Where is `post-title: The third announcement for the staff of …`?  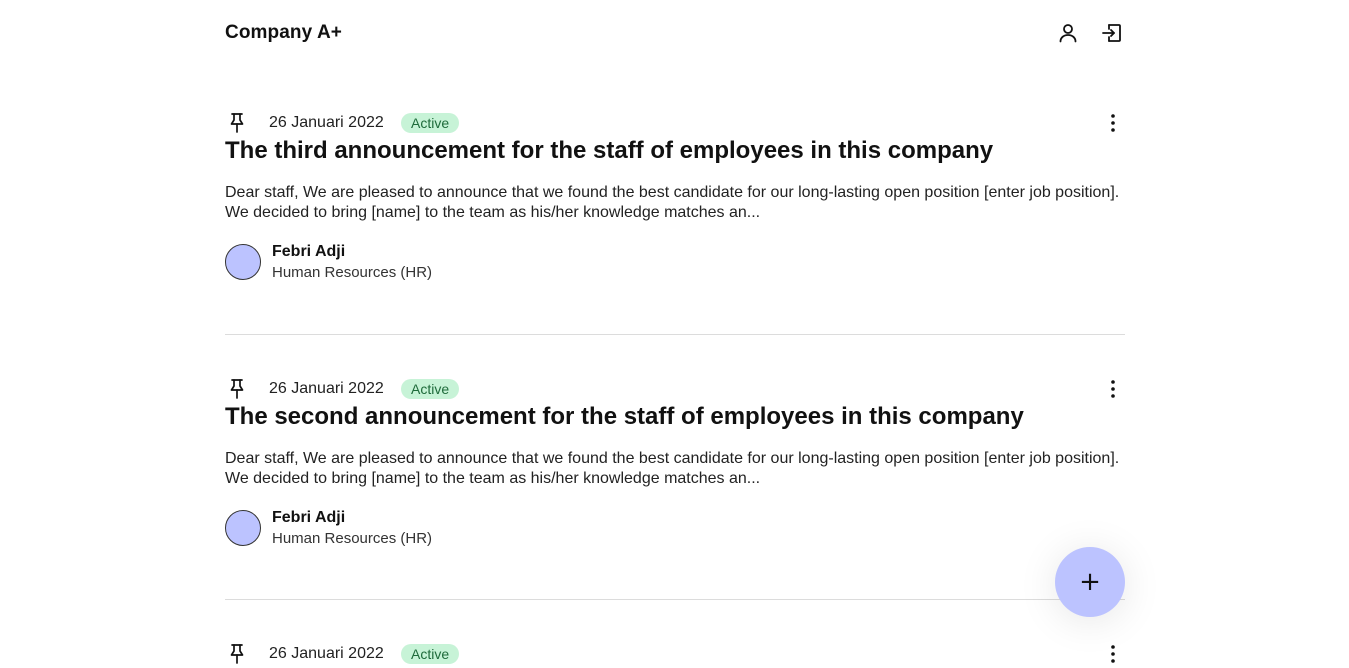 post-title: The third announcement for the staff of … is located at coordinates (609, 151).